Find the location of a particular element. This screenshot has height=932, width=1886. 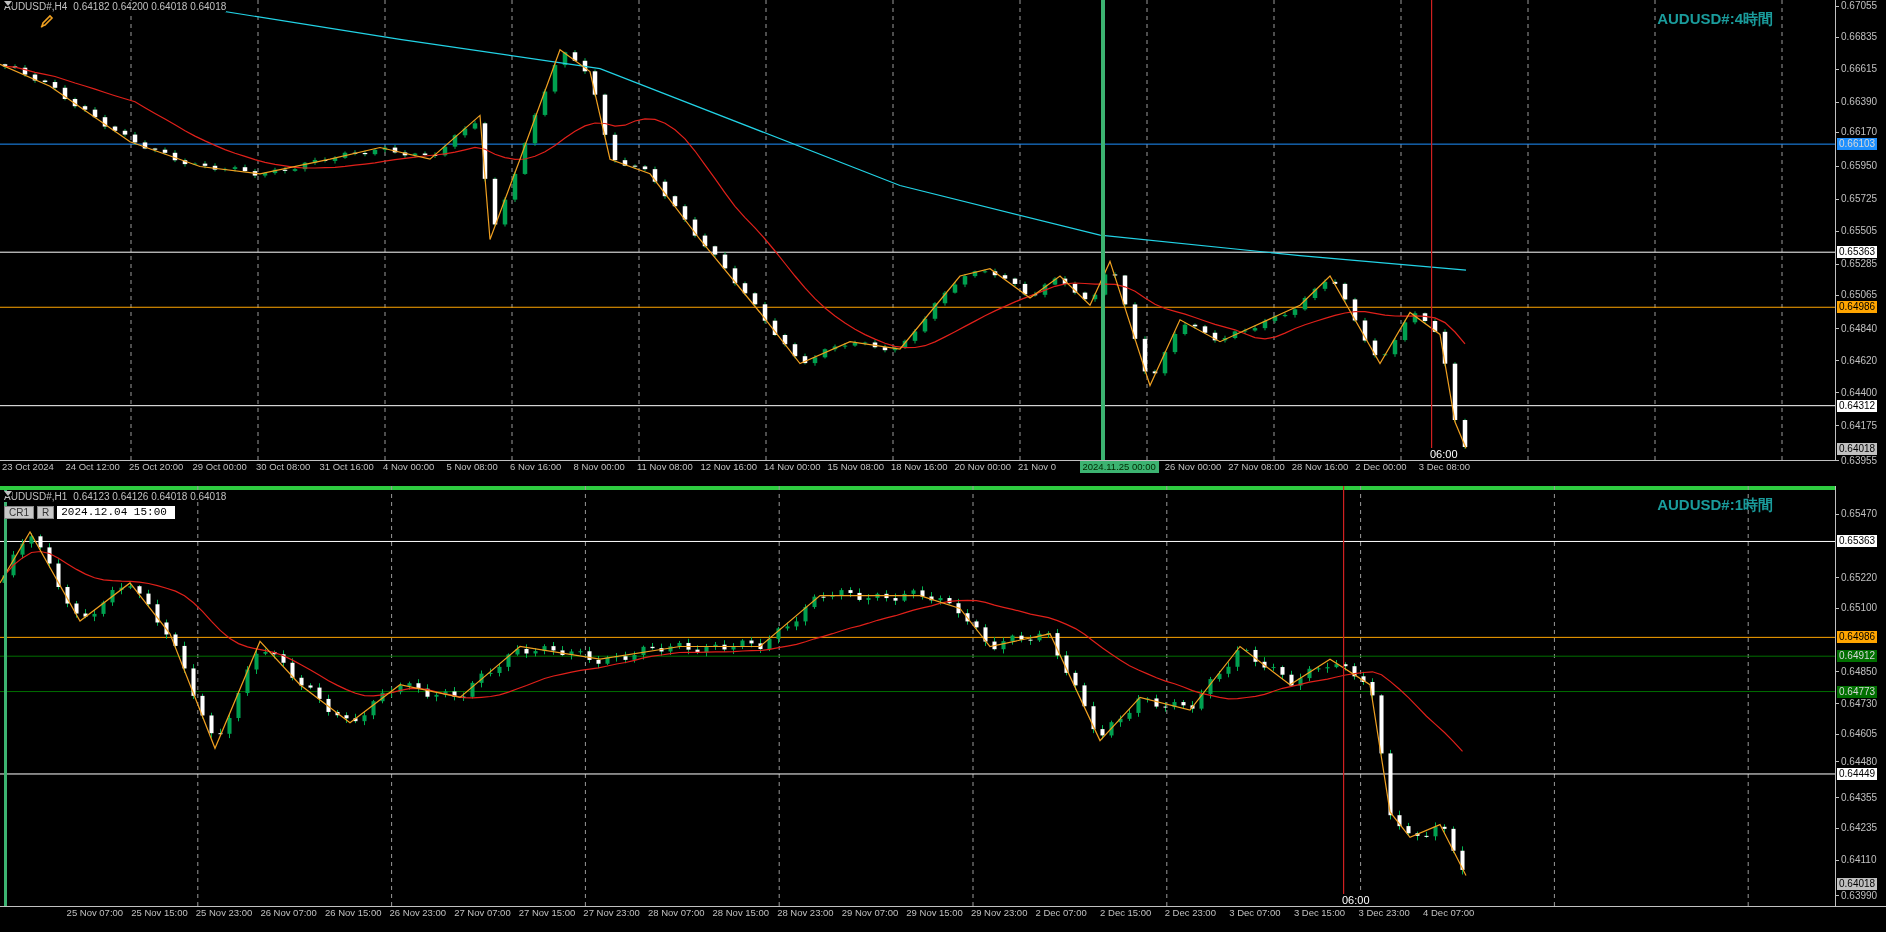

price-tick-label: 0.65100 is located at coordinates (1857, 608).